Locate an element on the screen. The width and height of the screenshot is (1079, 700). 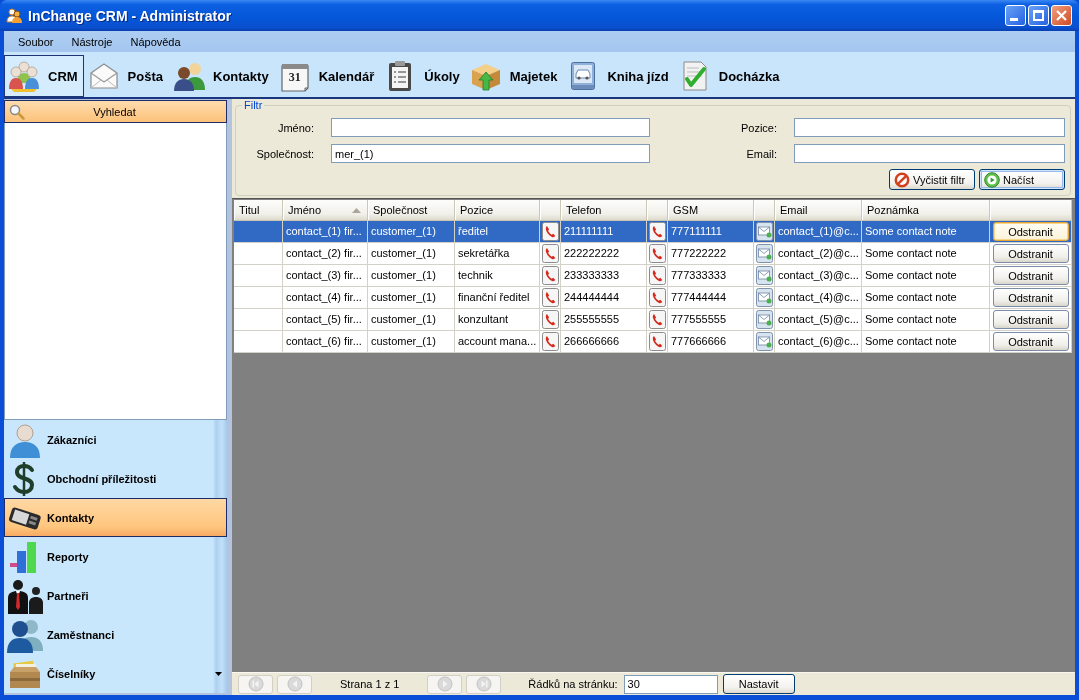
maximize-button is located at coordinates (1038, 15).